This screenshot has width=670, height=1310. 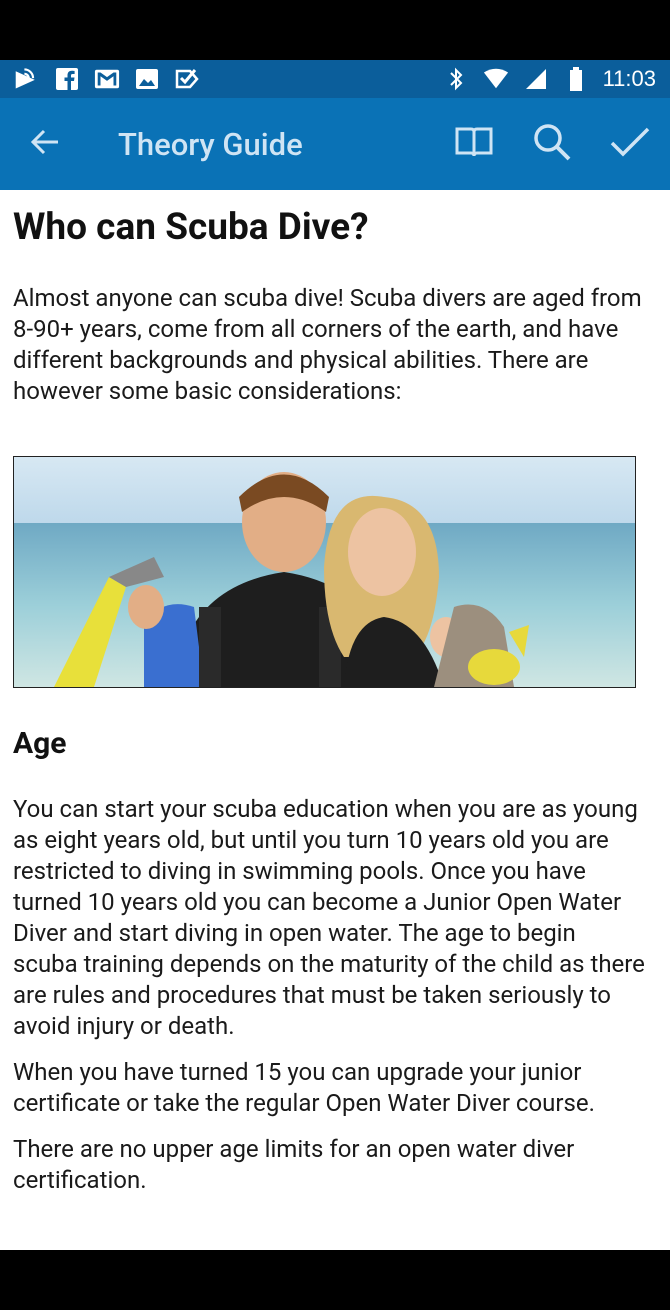 I want to click on facebook-icon, so click(x=67, y=79).